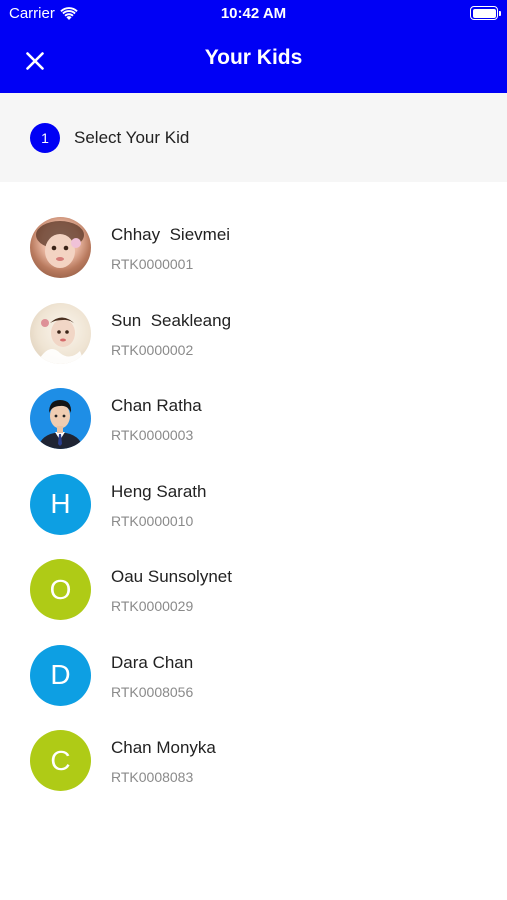  Describe the element at coordinates (253, 334) in the screenshot. I see `kid-list-item: Sun Seakleang RTK0000002` at that location.